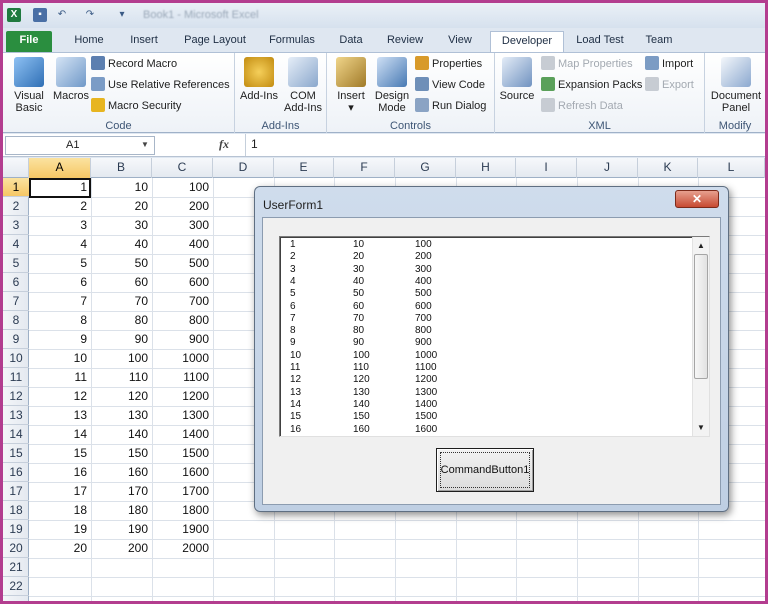 Image resolution: width=768 pixels, height=604 pixels. Describe the element at coordinates (16, 187) in the screenshot. I see `row-header: 1` at that location.